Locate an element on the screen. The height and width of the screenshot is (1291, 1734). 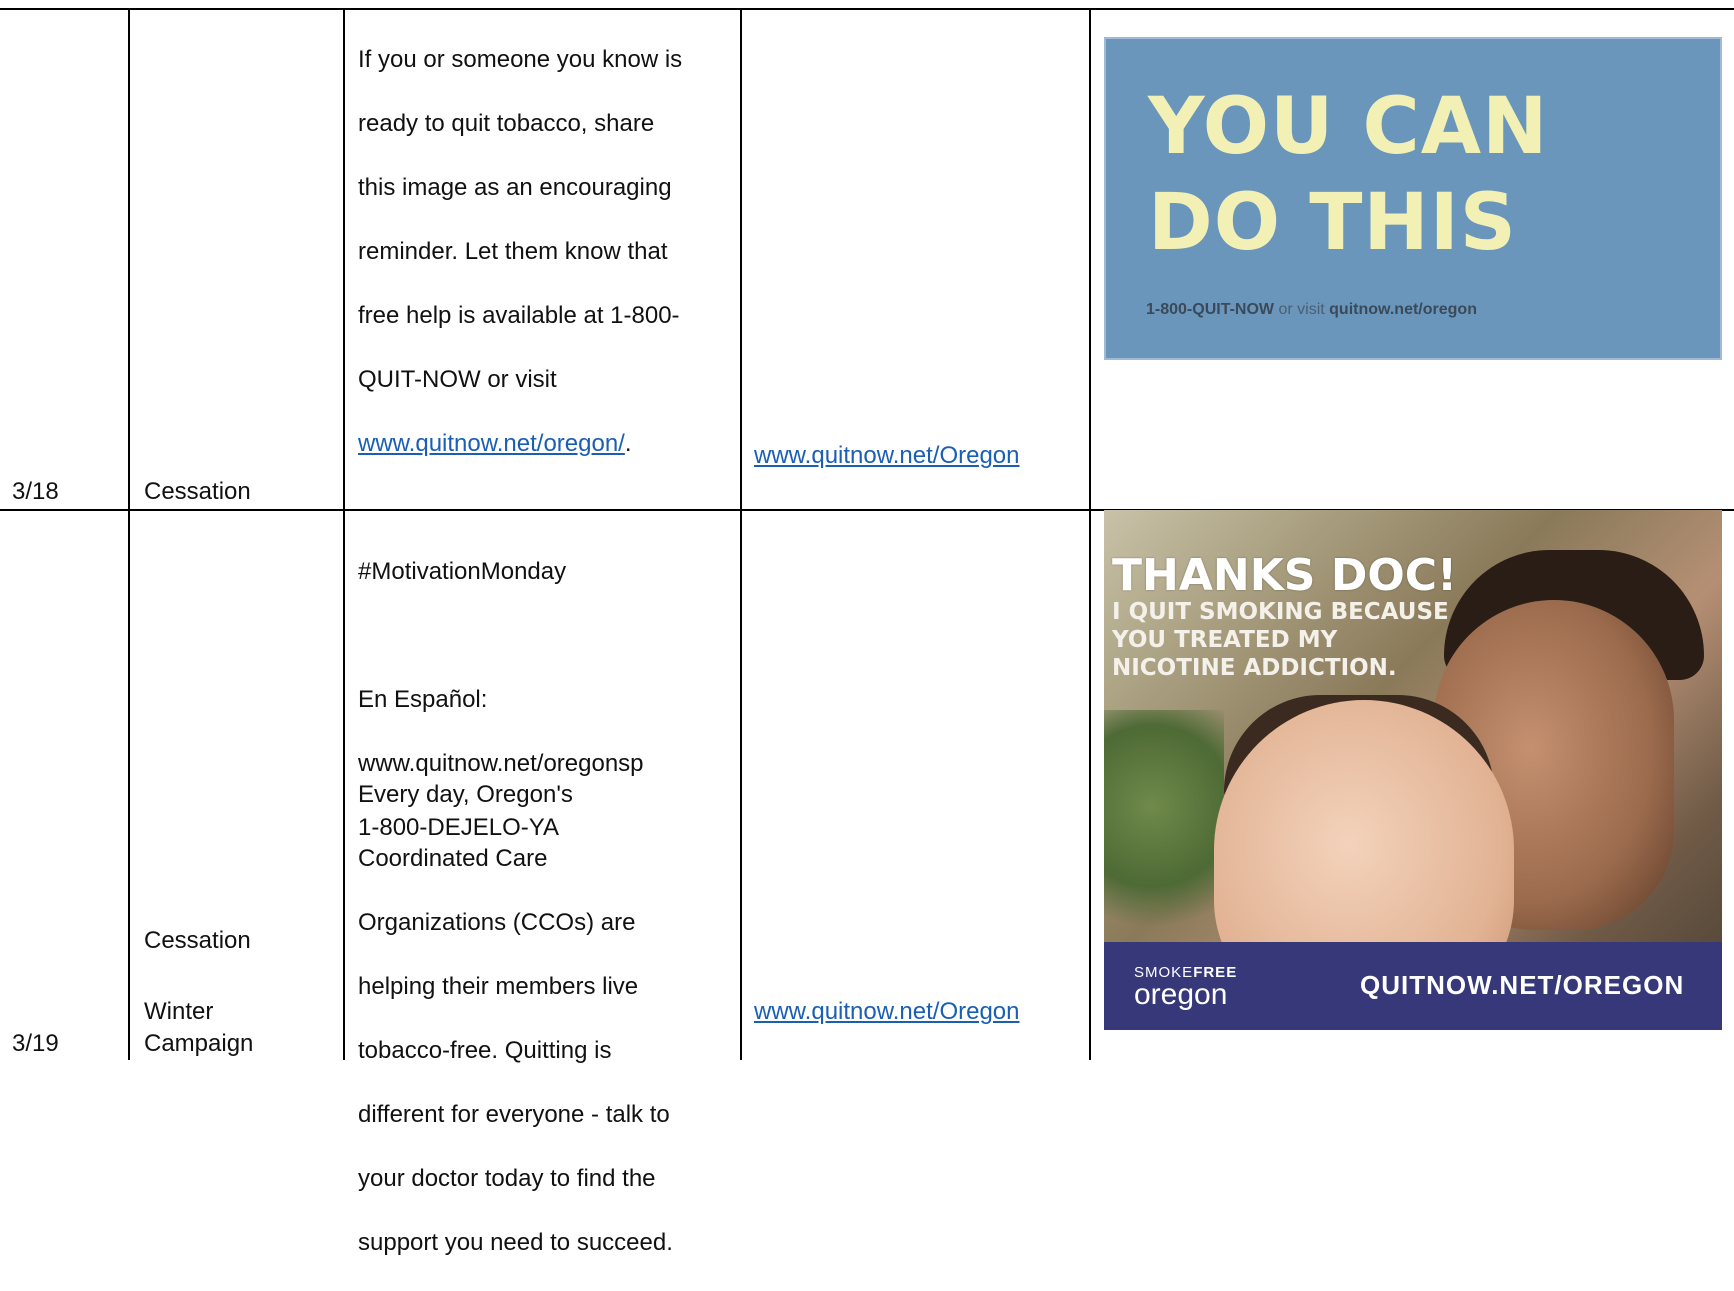
row-divider-top is located at coordinates (867, 9).